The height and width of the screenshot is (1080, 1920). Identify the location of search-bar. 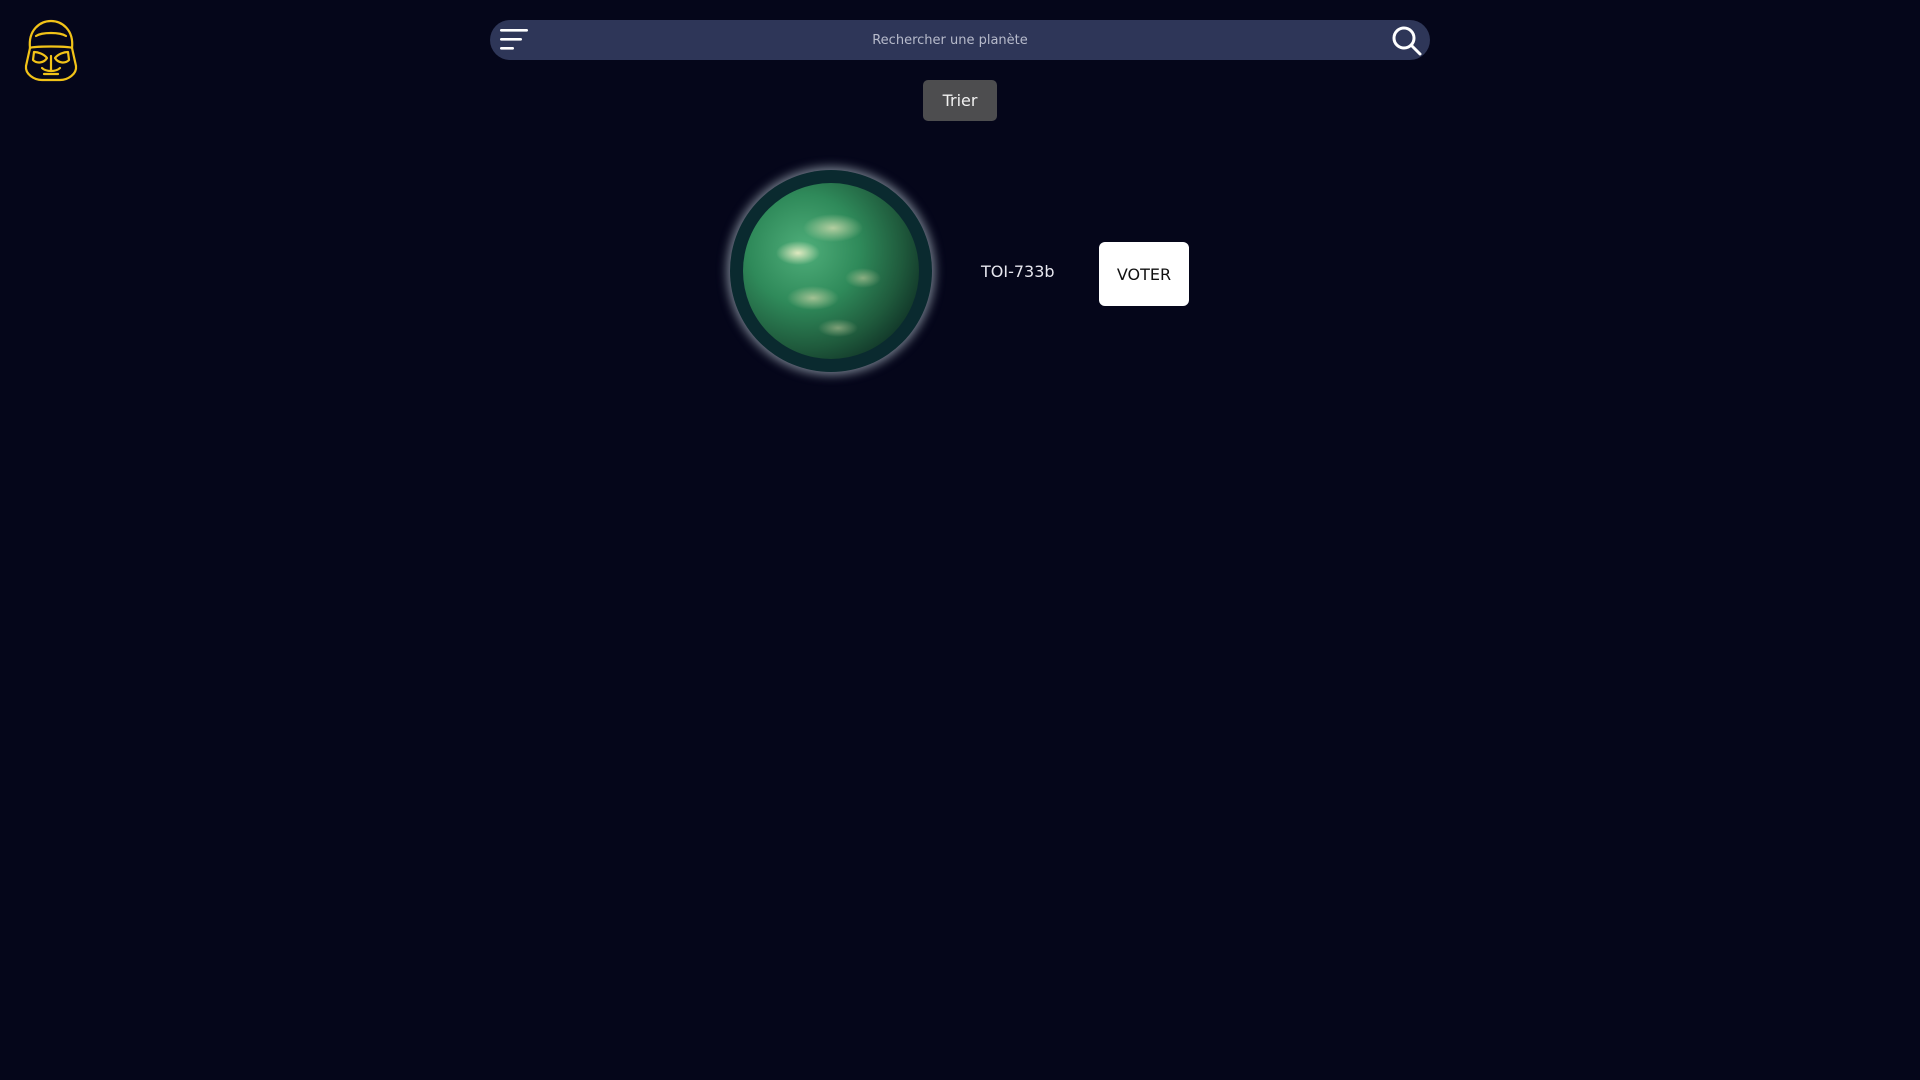
(960, 40).